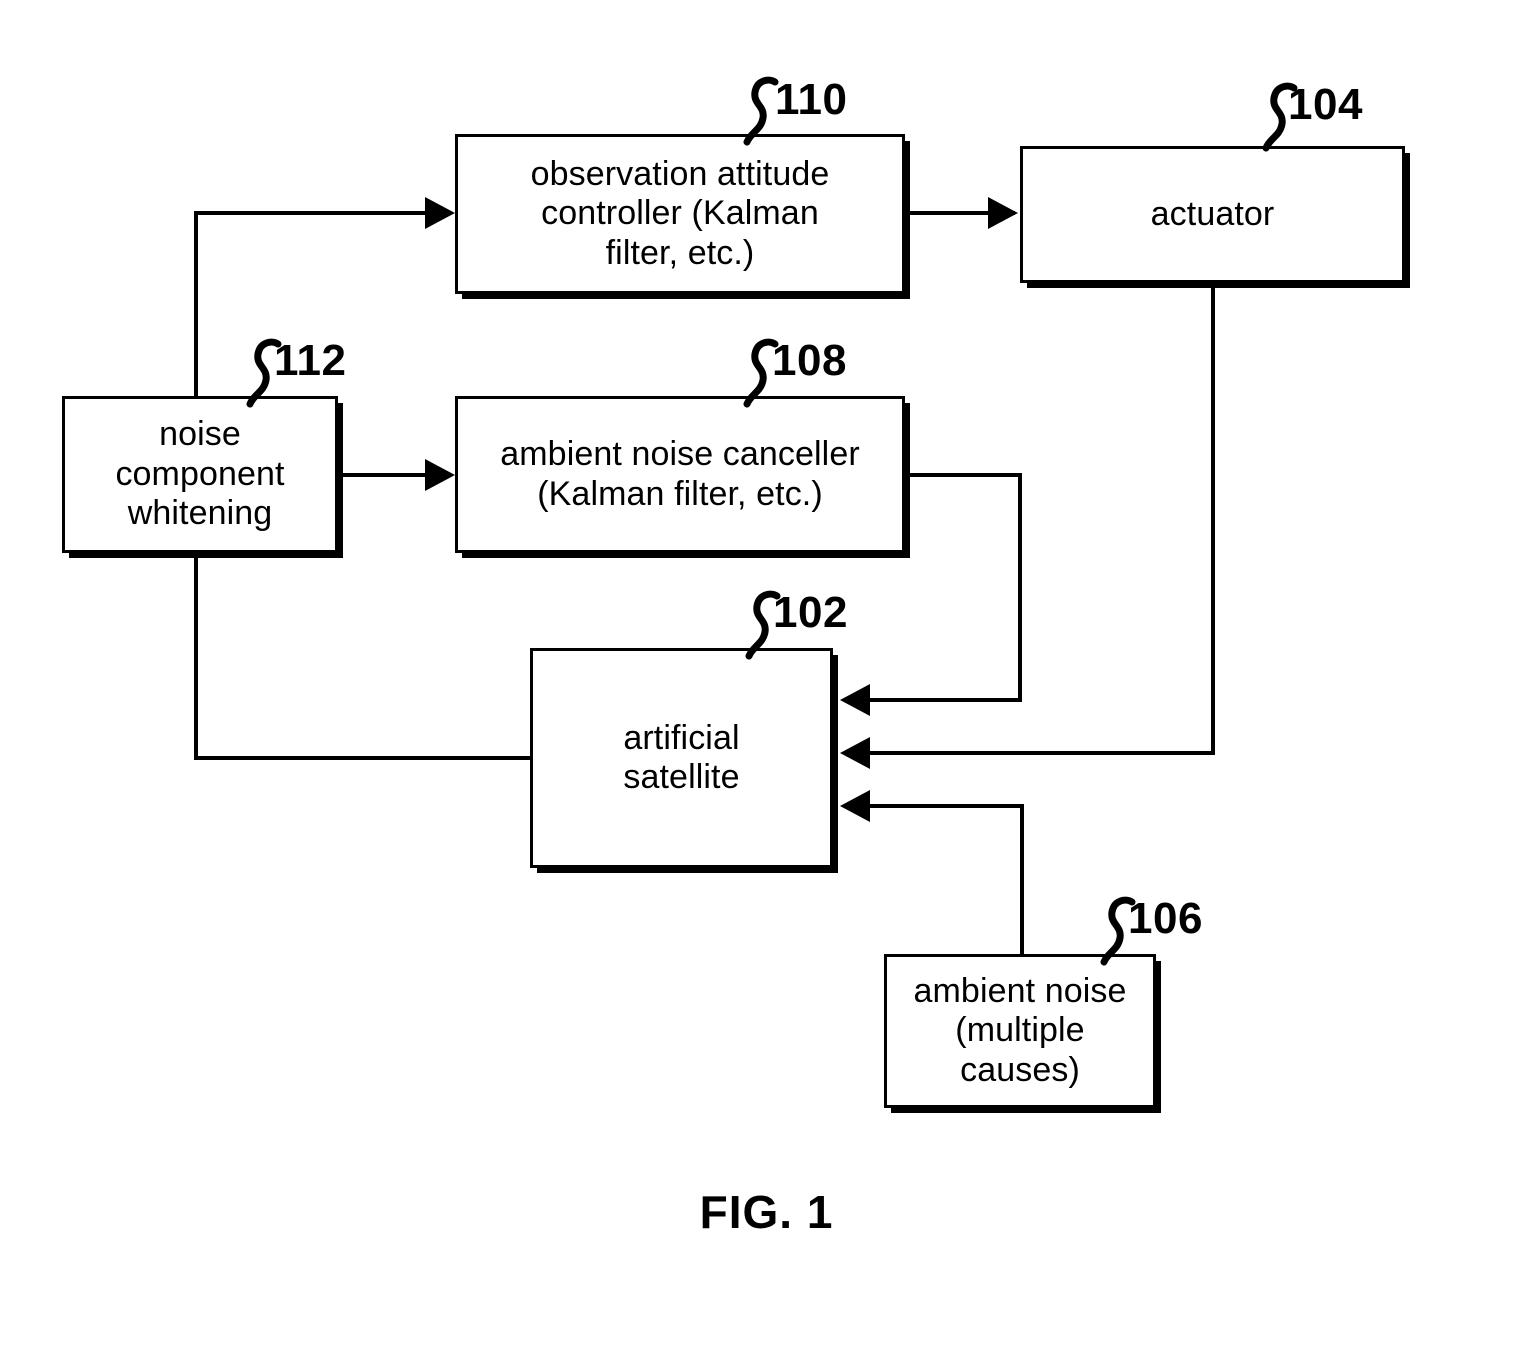 This screenshot has height=1348, width=1533. Describe the element at coordinates (1020, 587) in the screenshot. I see `connector-canceller-to-satellite-vertical` at that location.